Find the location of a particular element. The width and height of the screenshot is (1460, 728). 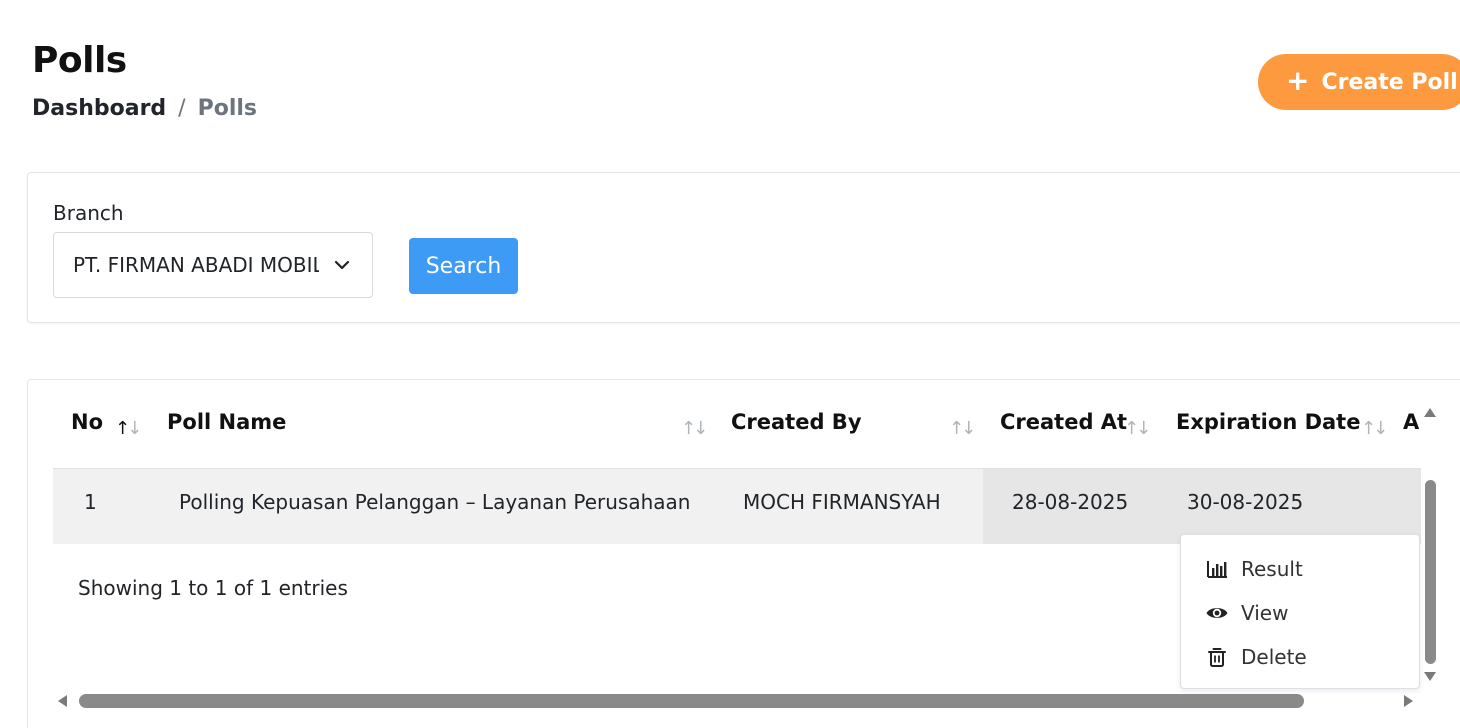

breadcrumb: Dashboard / Polls is located at coordinates (144, 108).